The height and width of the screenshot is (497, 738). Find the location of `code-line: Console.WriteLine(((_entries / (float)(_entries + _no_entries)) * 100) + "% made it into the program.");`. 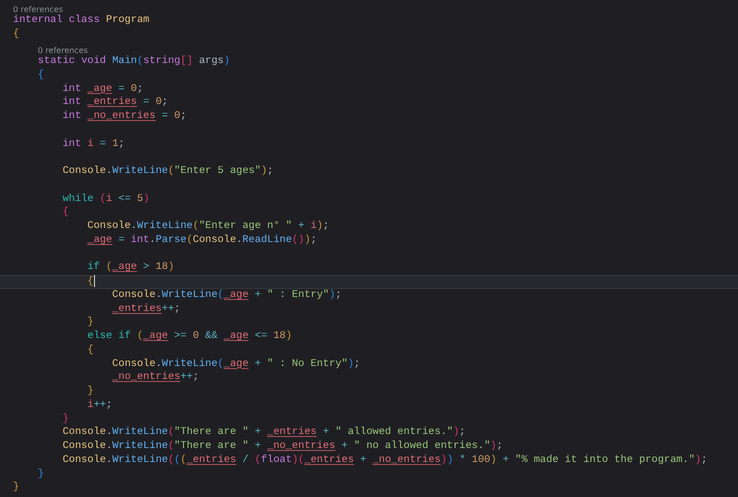

code-line: Console.WriteLine(((_entries / (float)(_entries + _no_entries)) * 100) + "% made it into the program."); is located at coordinates (385, 461).